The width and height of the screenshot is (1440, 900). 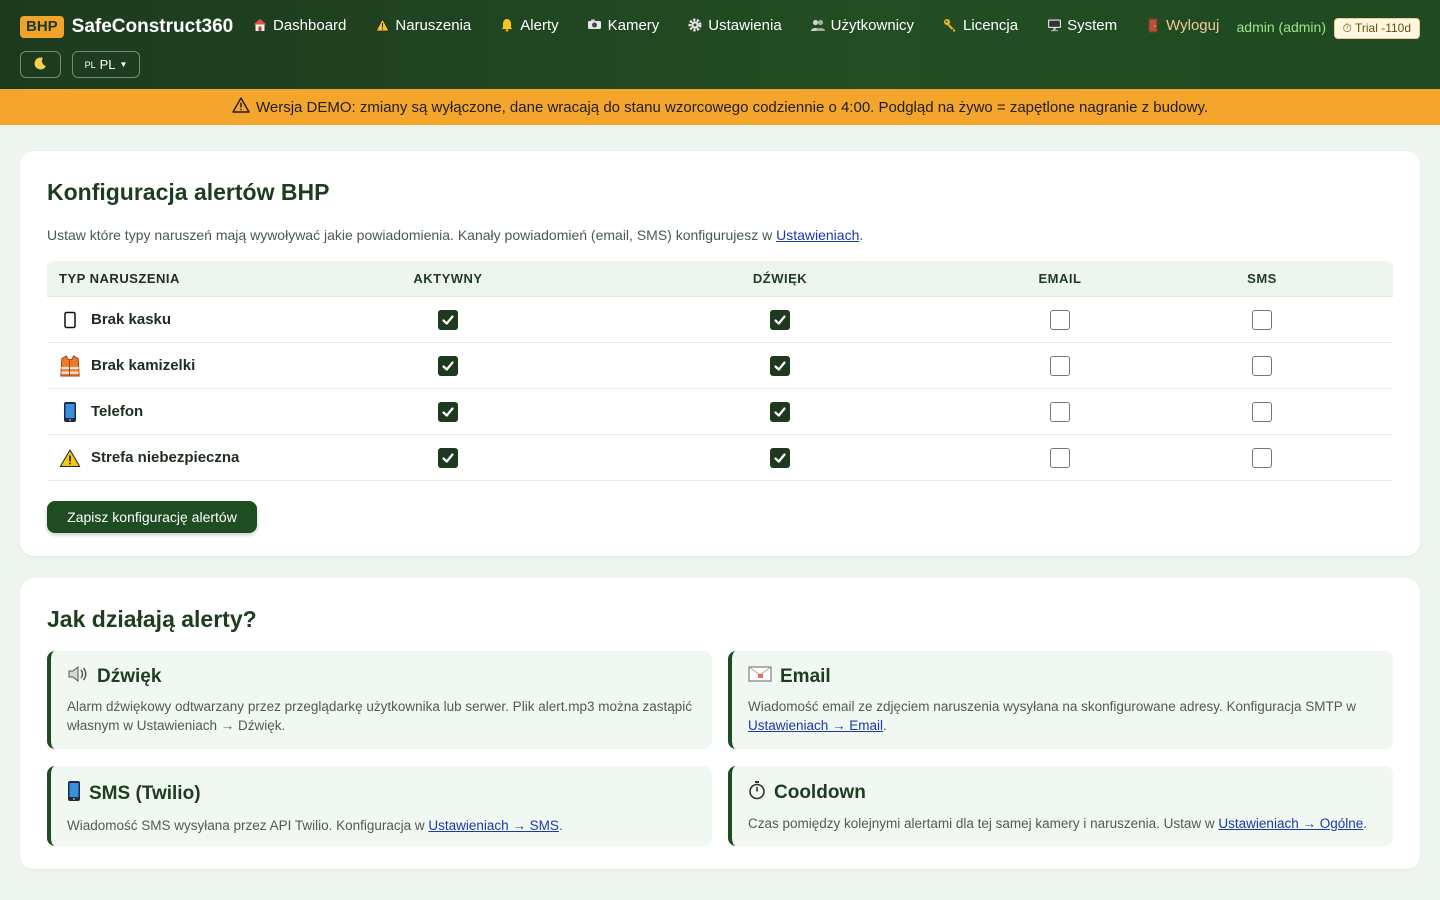 I want to click on moon-icon, so click(x=40, y=64).